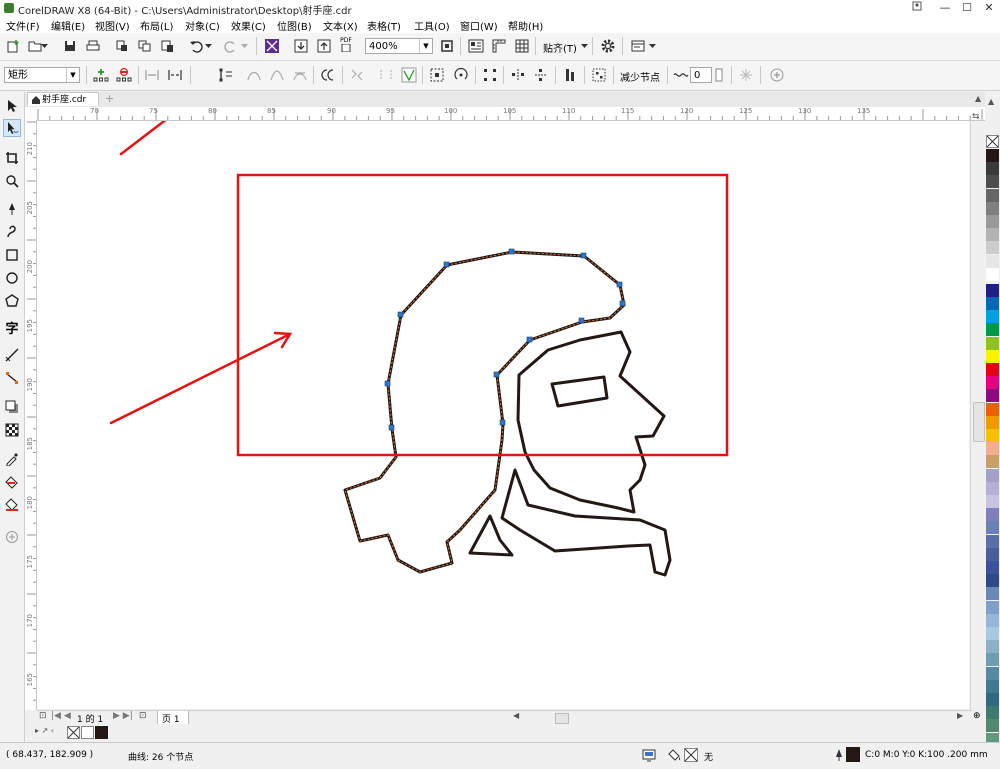  I want to click on convert-to-curve-icon, so click(254, 75).